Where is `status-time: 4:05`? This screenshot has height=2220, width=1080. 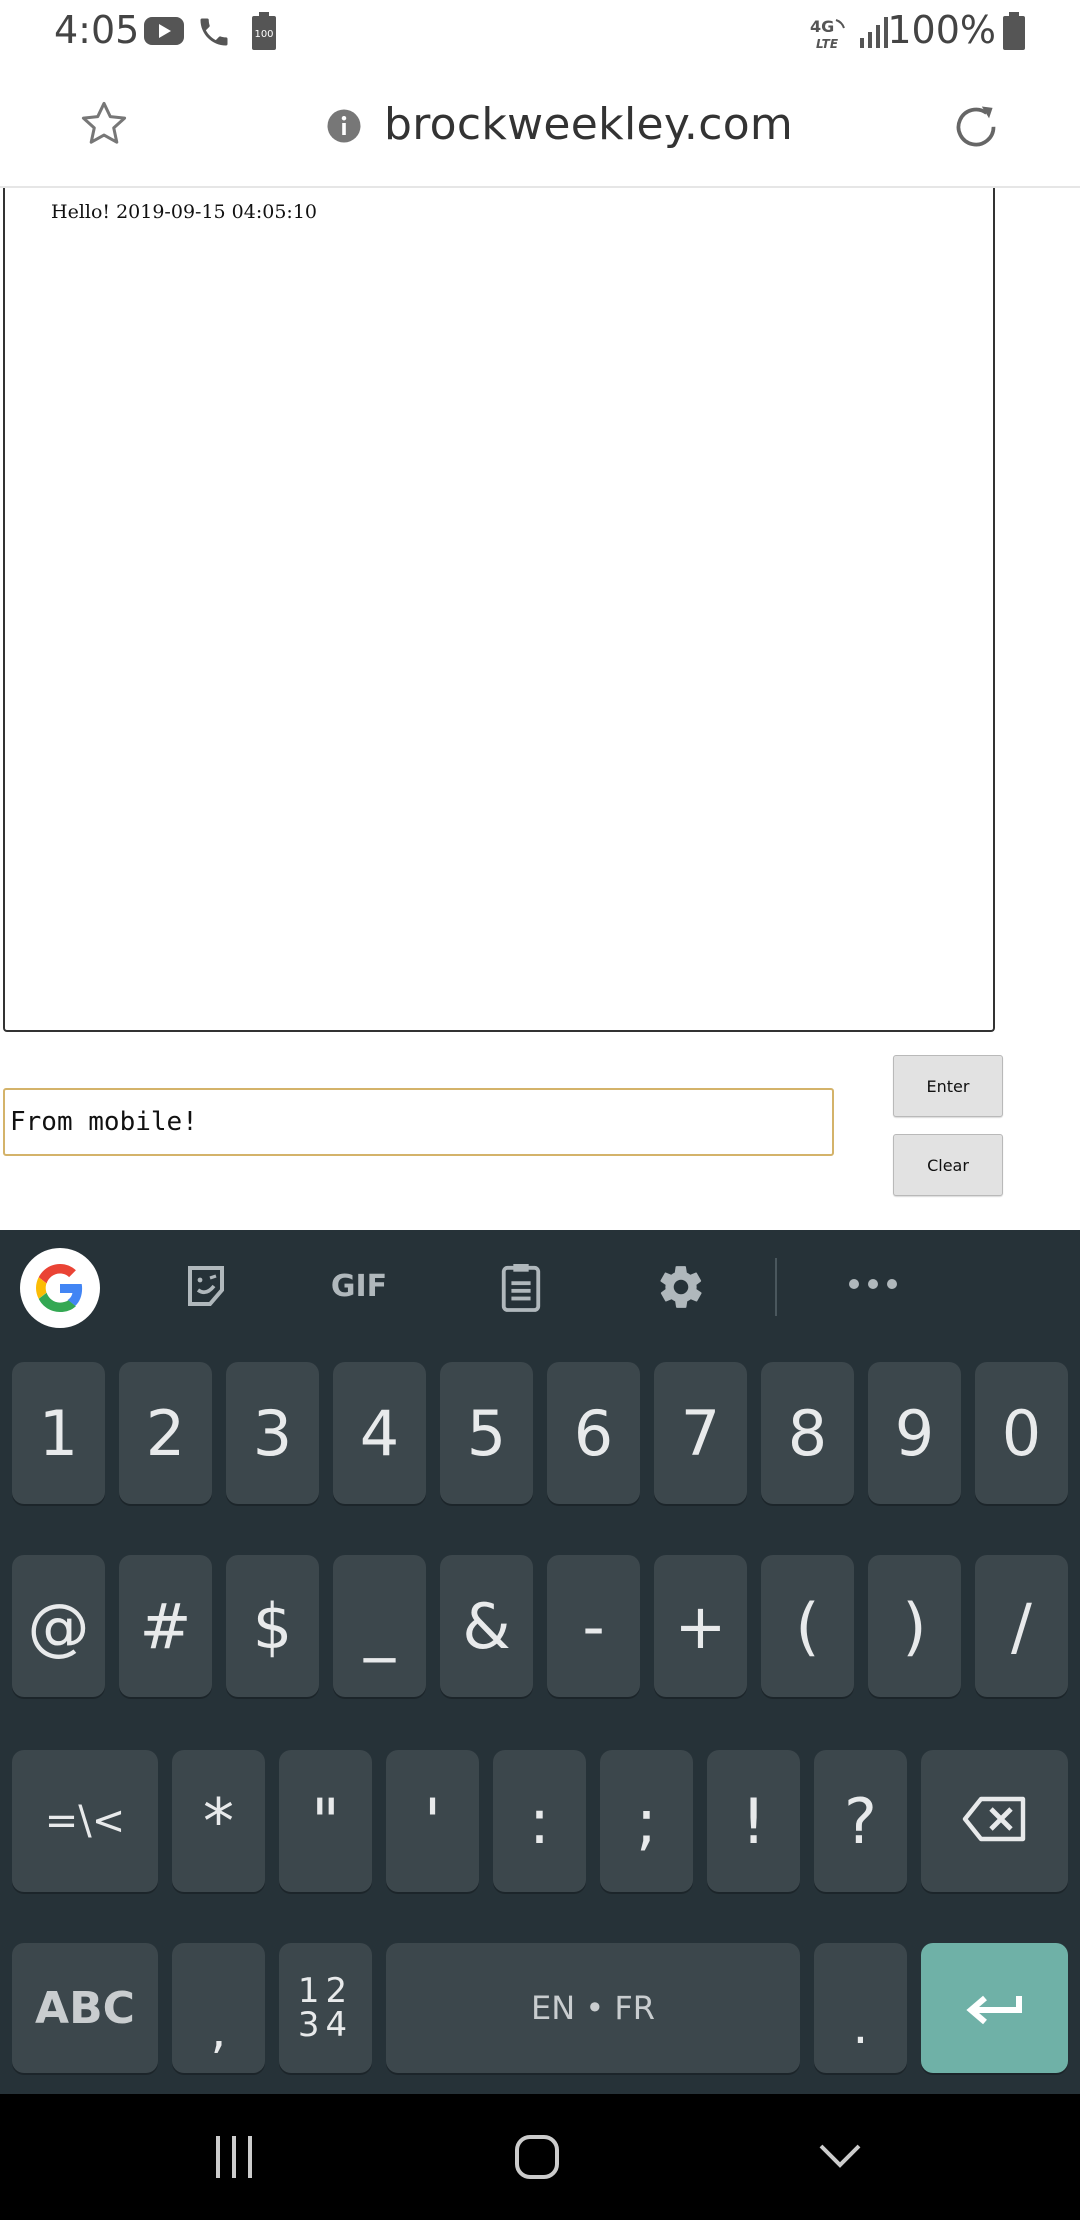 status-time: 4:05 is located at coordinates (97, 30).